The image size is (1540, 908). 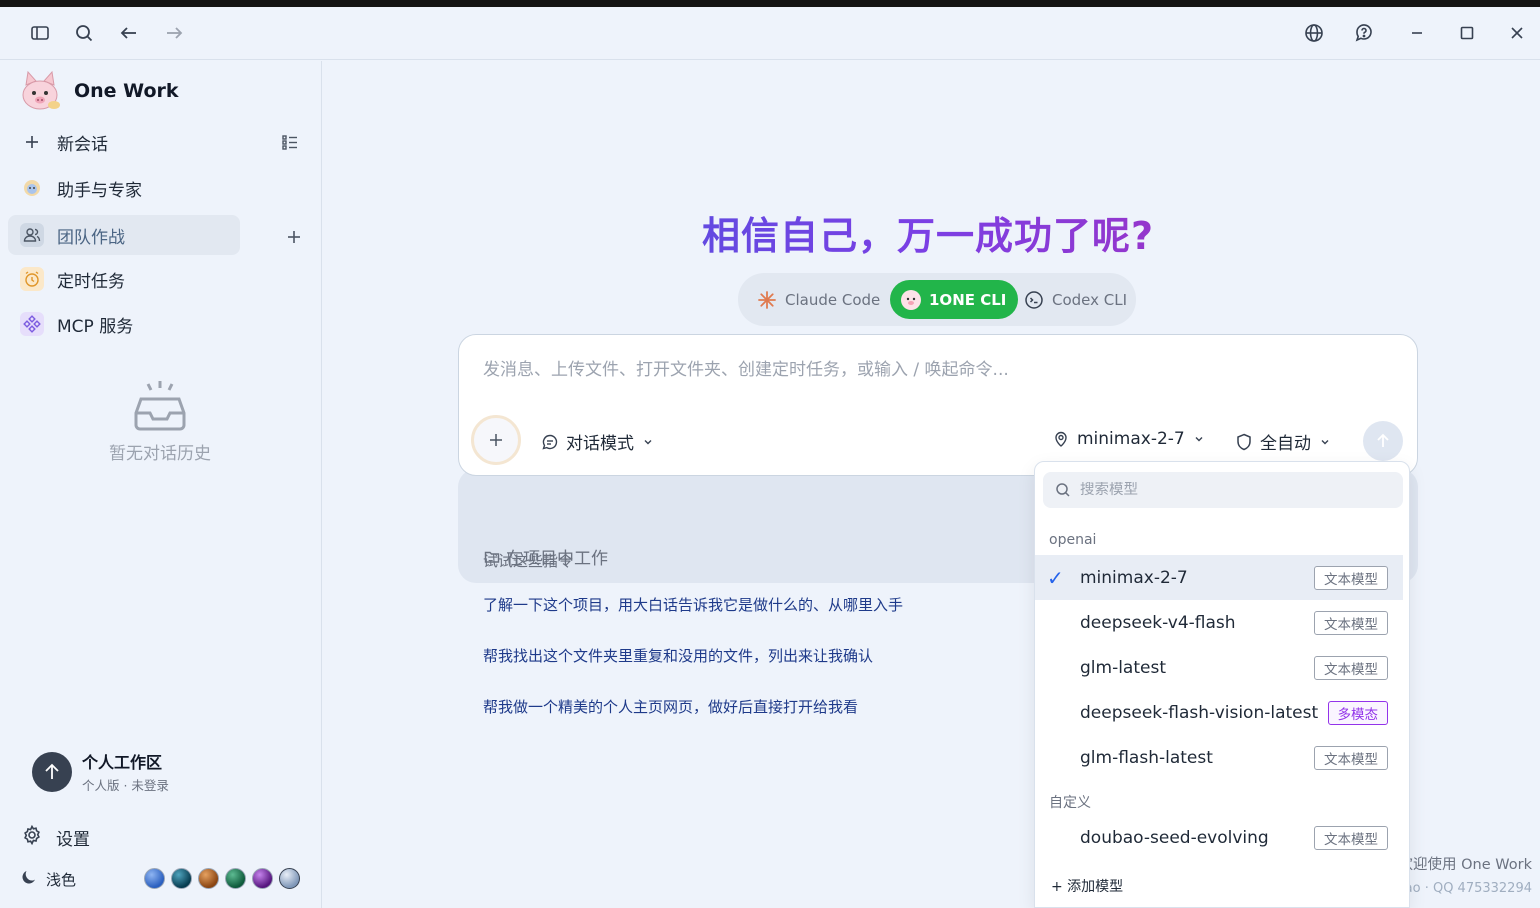 What do you see at coordinates (1123, 667) in the screenshot?
I see `model-option-name: glm-latest` at bounding box center [1123, 667].